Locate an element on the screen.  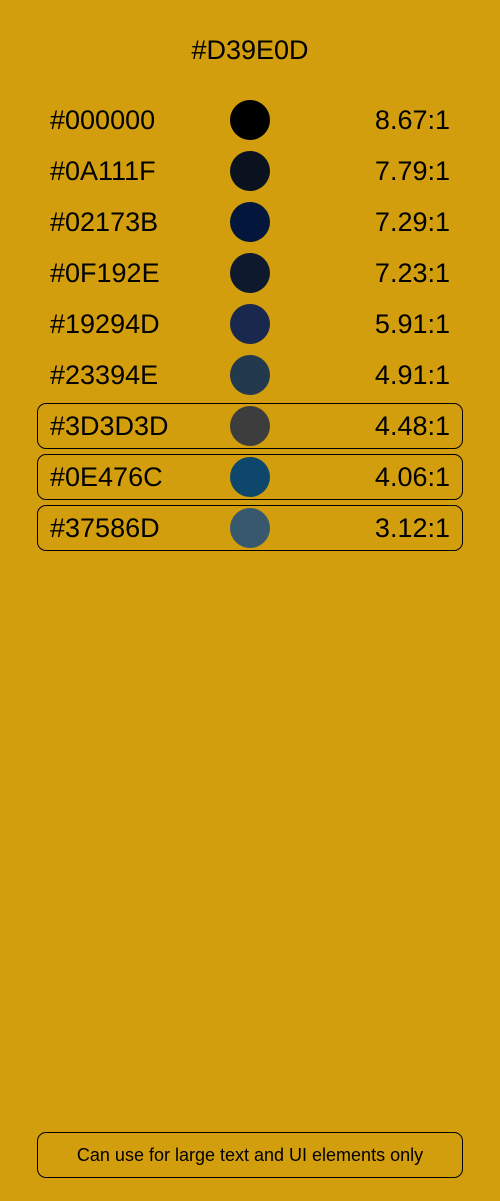
color-hex-label: #23394E is located at coordinates (104, 375).